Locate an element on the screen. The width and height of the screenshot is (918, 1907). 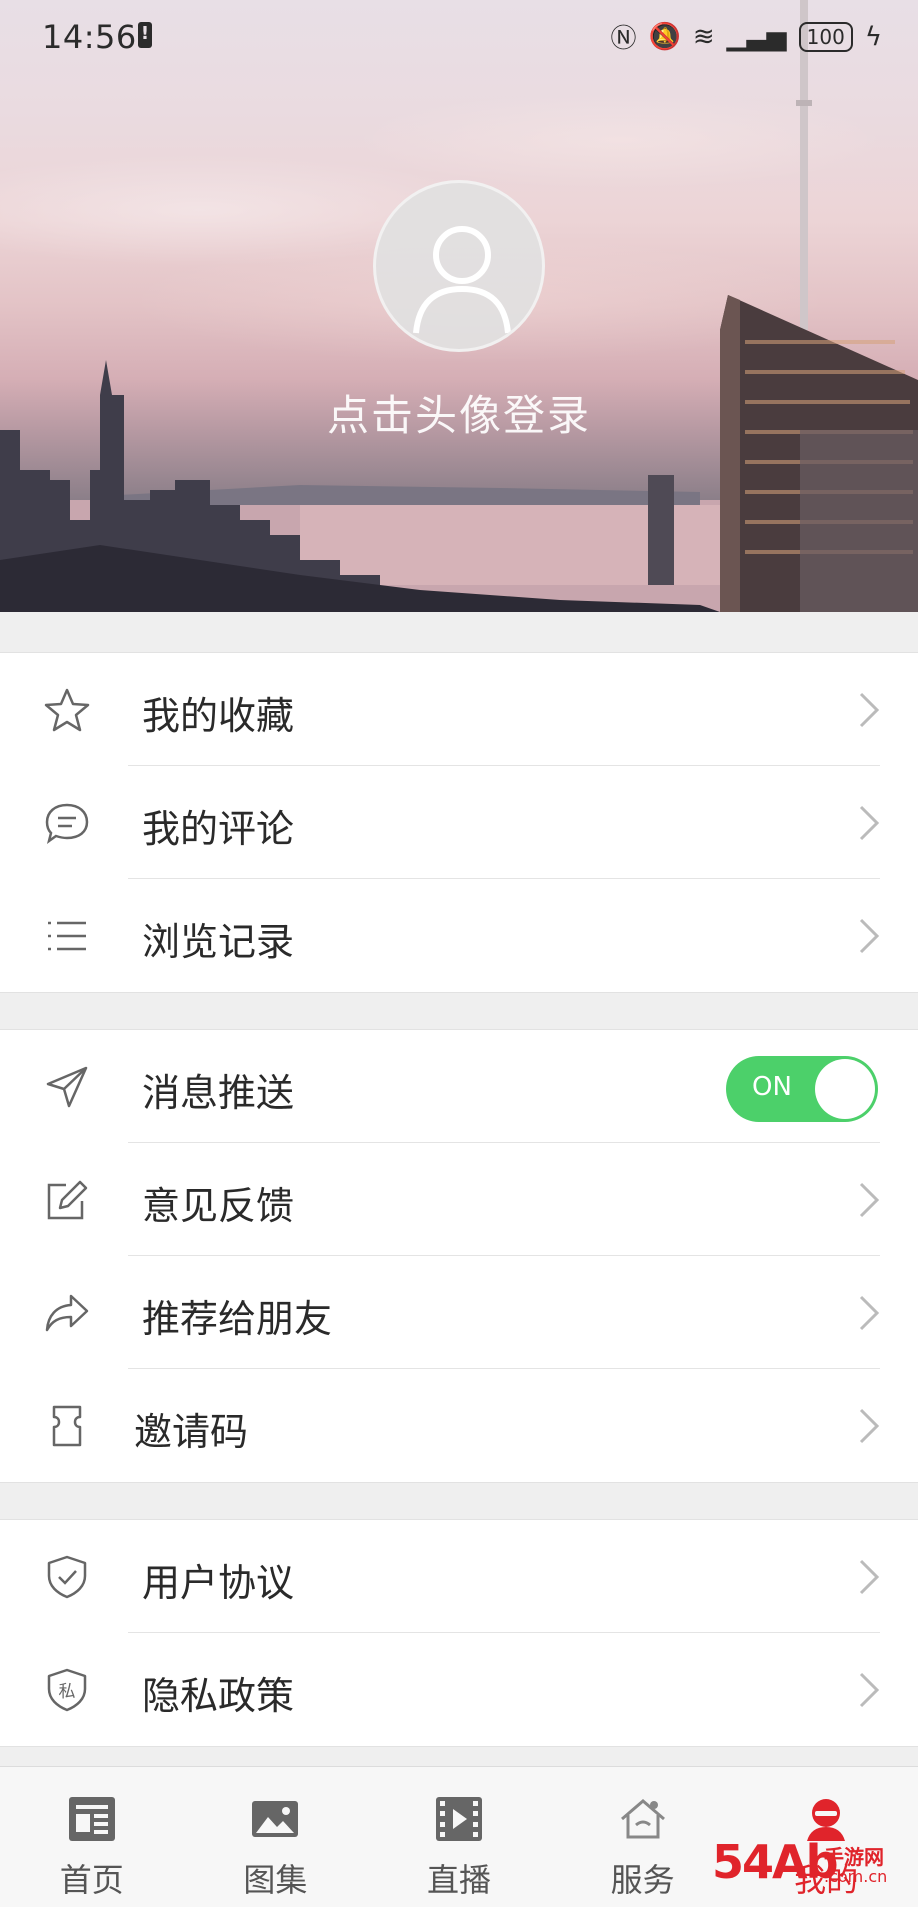
tab-label: 直播 is located at coordinates (458, 1880).